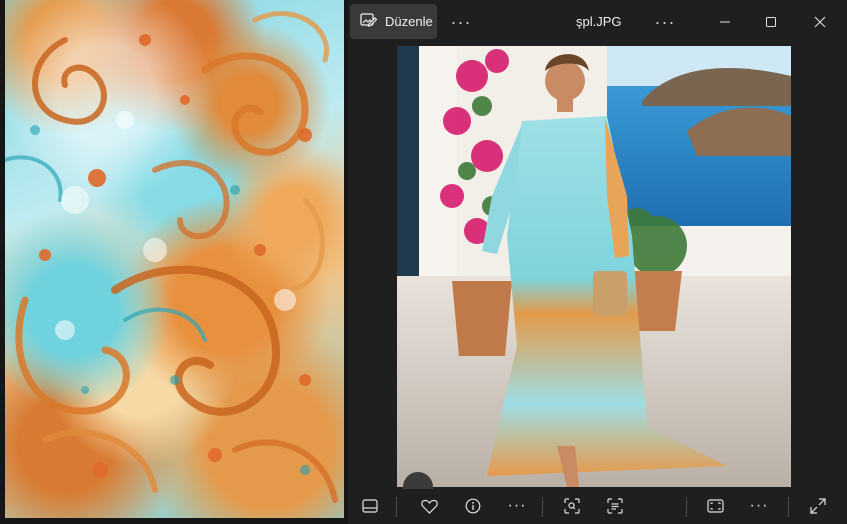 Image resolution: width=847 pixels, height=524 pixels. I want to click on info-icon, so click(473, 506).